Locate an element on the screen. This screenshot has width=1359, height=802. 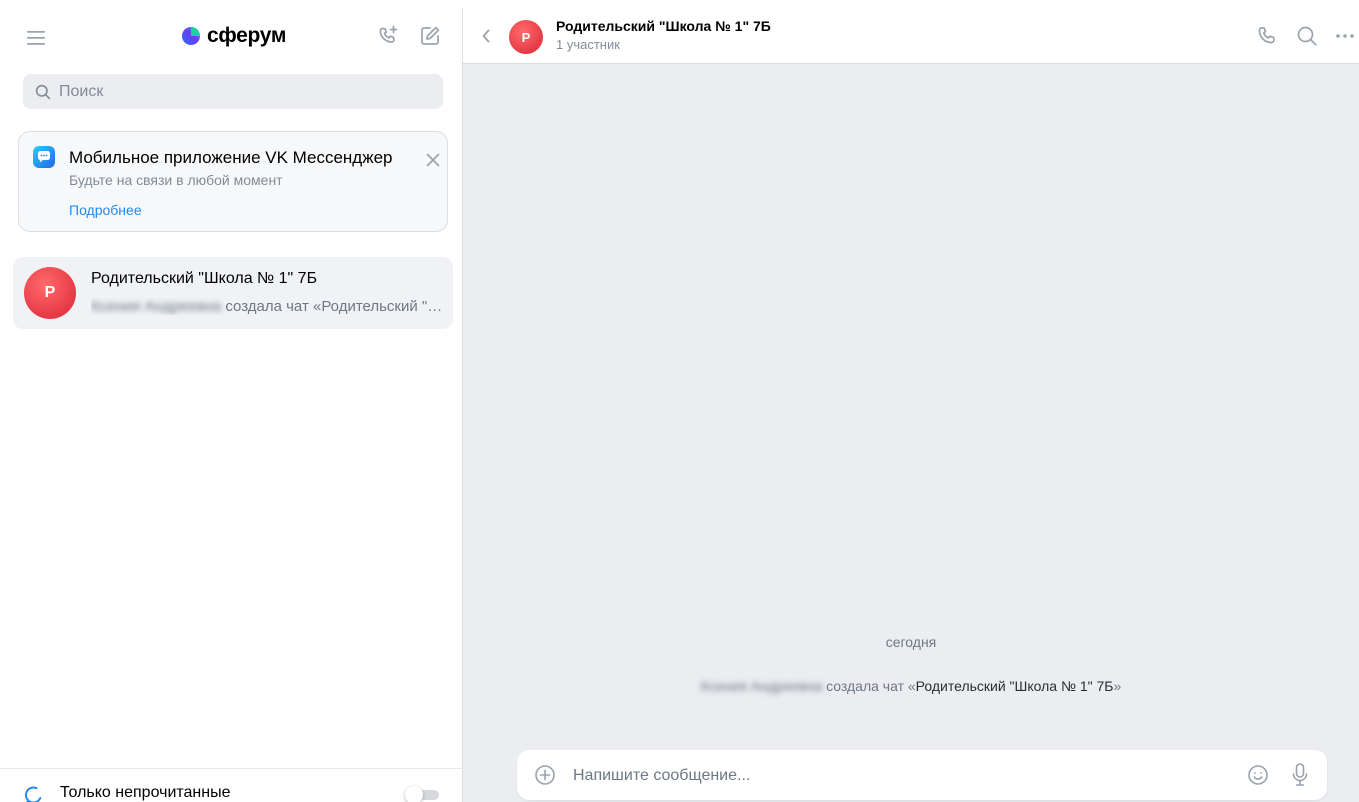
date-separator: сегодня is located at coordinates (911, 642).